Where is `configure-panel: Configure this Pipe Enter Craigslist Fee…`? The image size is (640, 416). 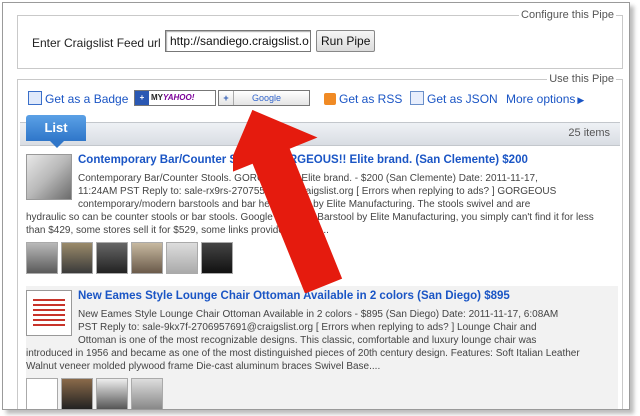 configure-panel: Configure this Pipe Enter Craigslist Fee… is located at coordinates (320, 39).